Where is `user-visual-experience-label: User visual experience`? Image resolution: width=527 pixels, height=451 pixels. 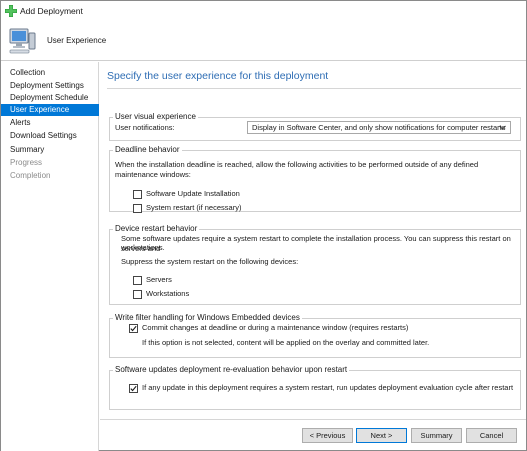 user-visual-experience-label: User visual experience is located at coordinates (155, 116).